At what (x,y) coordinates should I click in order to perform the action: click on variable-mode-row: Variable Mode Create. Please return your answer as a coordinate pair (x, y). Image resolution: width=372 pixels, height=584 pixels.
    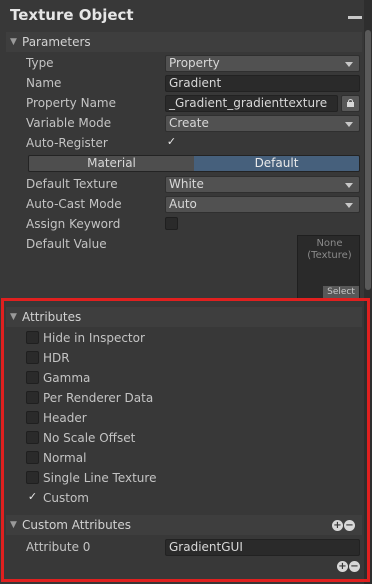
    Looking at the image, I should click on (182, 123).